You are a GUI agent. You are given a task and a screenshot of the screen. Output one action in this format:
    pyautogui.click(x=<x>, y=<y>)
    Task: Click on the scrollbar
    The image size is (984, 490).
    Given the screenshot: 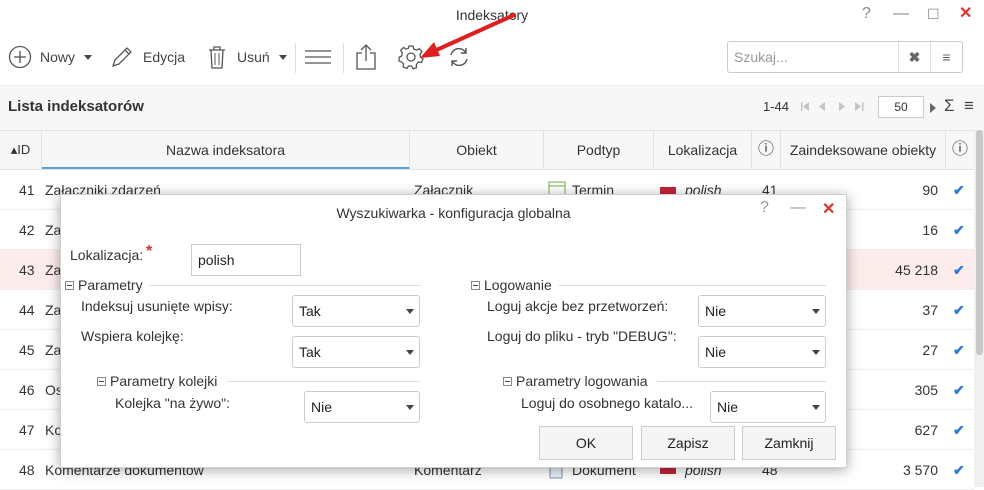 What is the action you would take?
    pyautogui.click(x=979, y=308)
    